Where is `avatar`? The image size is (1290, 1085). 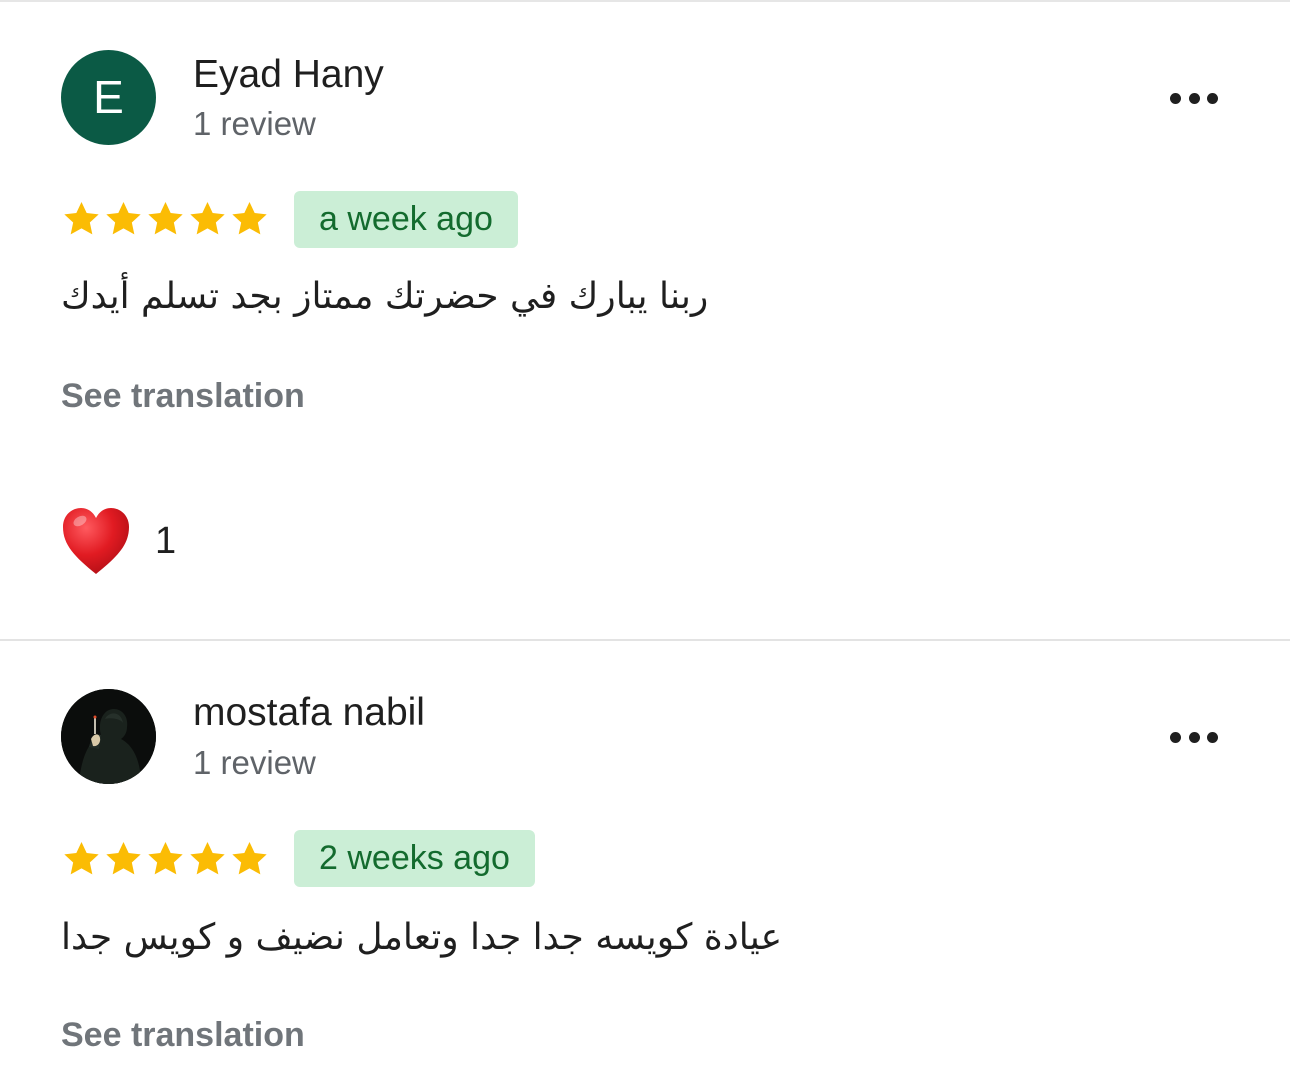 avatar is located at coordinates (108, 736).